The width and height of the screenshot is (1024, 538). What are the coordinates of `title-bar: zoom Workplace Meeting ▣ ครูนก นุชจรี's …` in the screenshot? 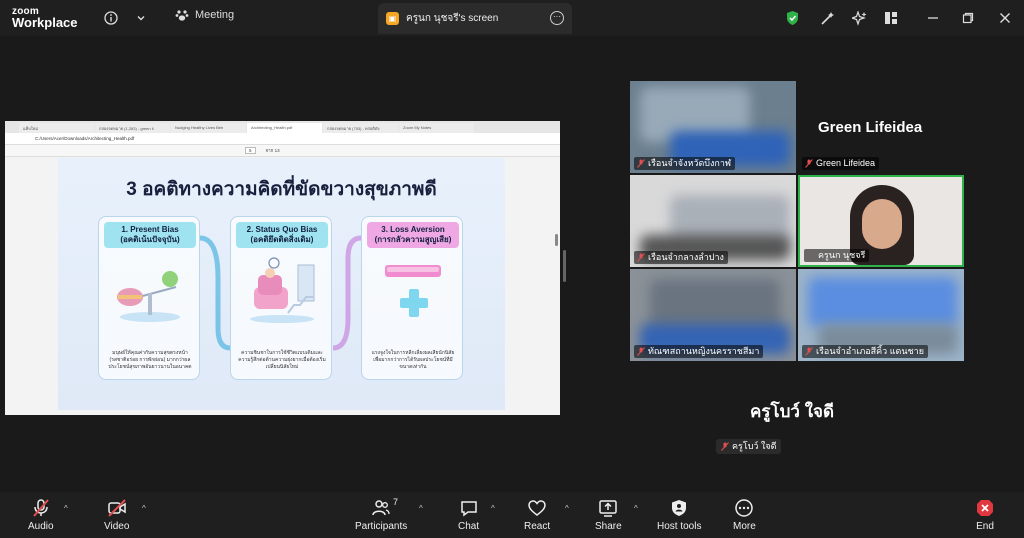 It's located at (512, 18).